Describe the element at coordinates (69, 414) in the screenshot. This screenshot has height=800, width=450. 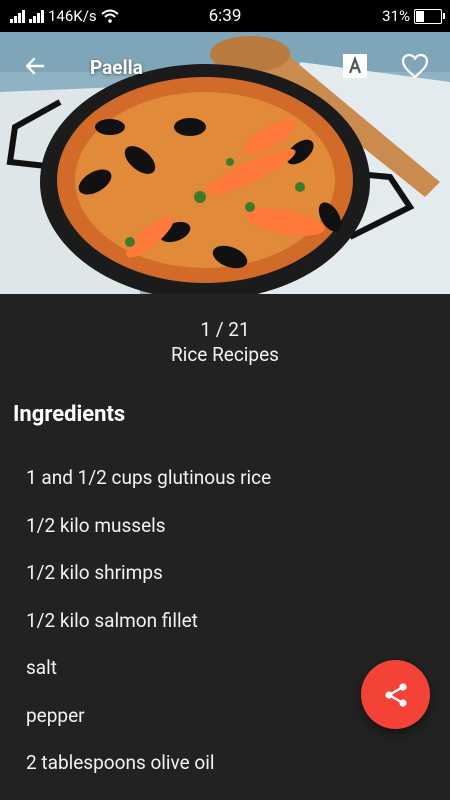
I see `ingredients-heading: Ingredients` at that location.